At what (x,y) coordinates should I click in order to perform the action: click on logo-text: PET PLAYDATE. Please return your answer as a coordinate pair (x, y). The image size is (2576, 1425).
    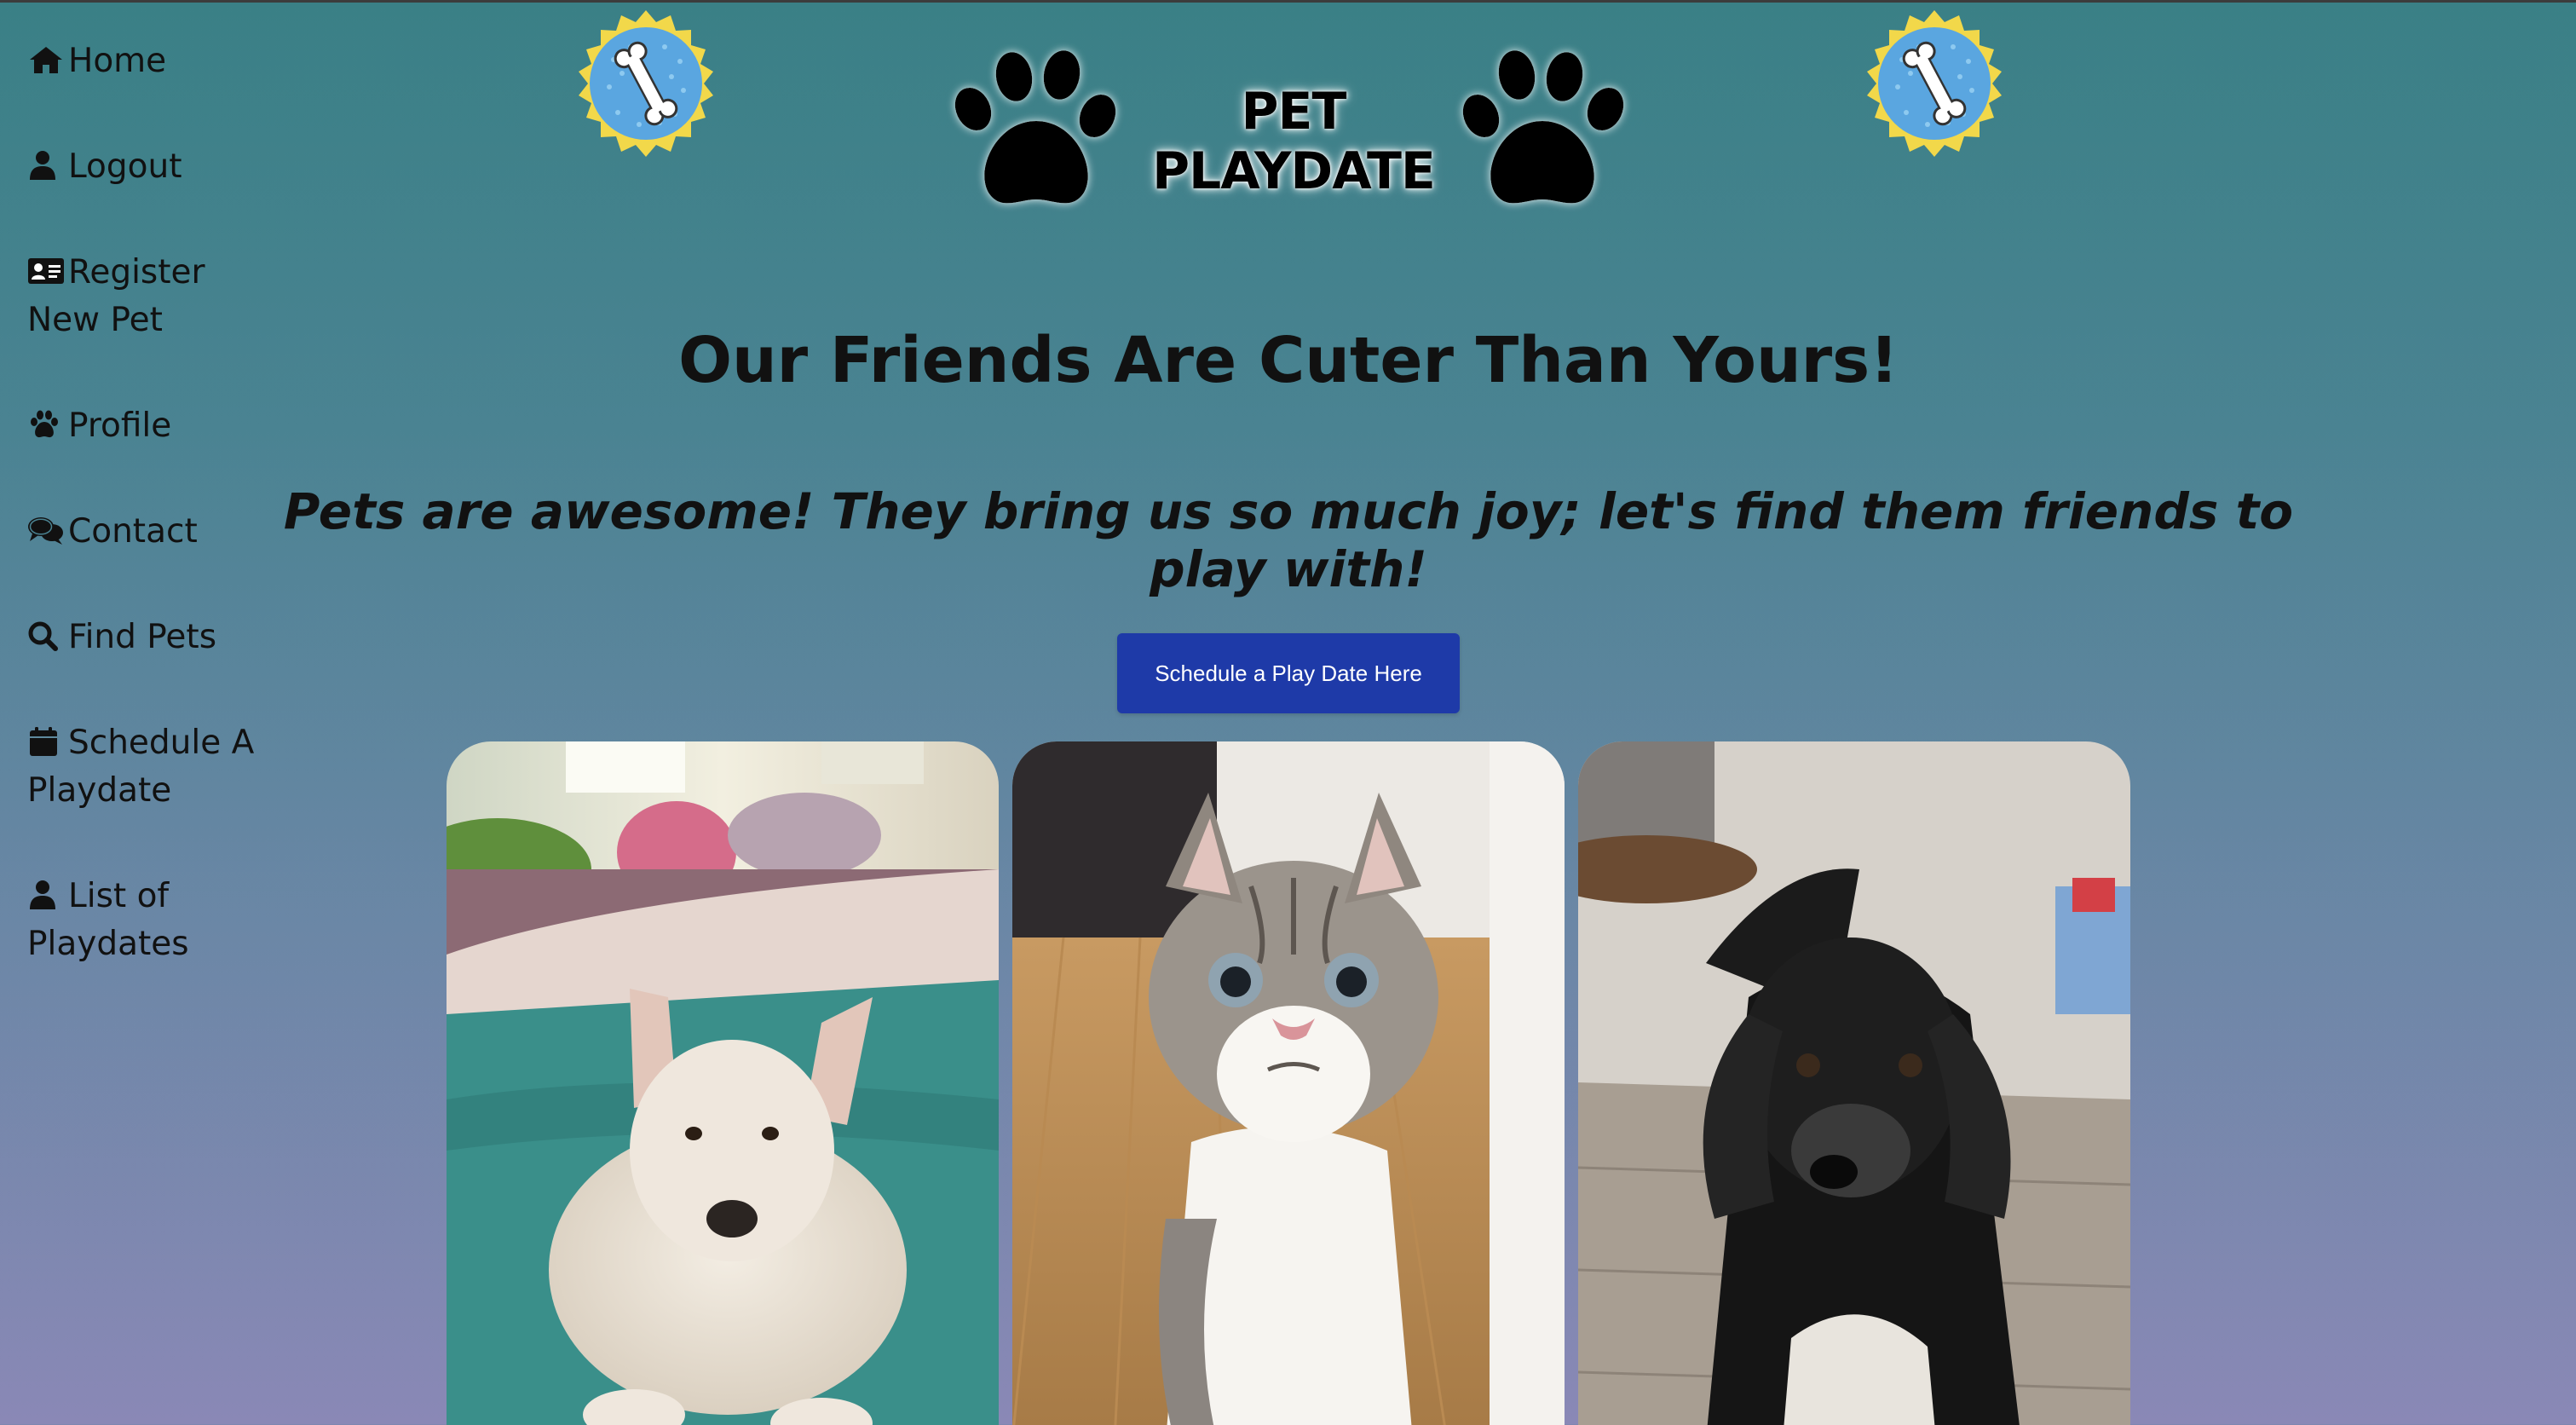
    Looking at the image, I should click on (1294, 141).